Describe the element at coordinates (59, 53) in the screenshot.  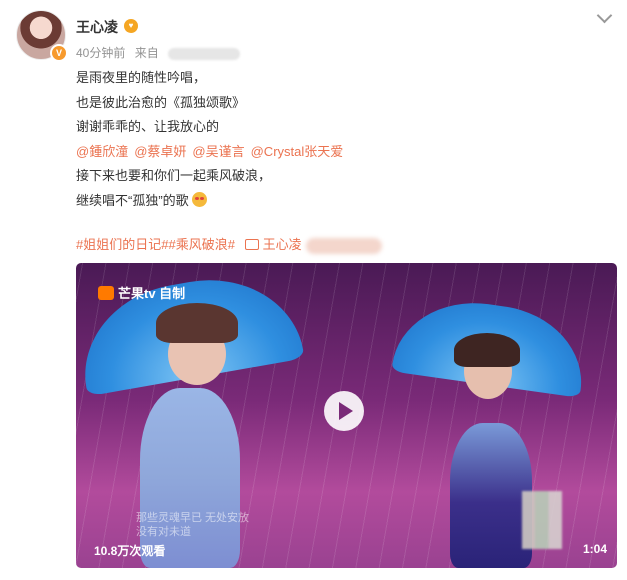
I see `verified-badge-icon: V` at that location.